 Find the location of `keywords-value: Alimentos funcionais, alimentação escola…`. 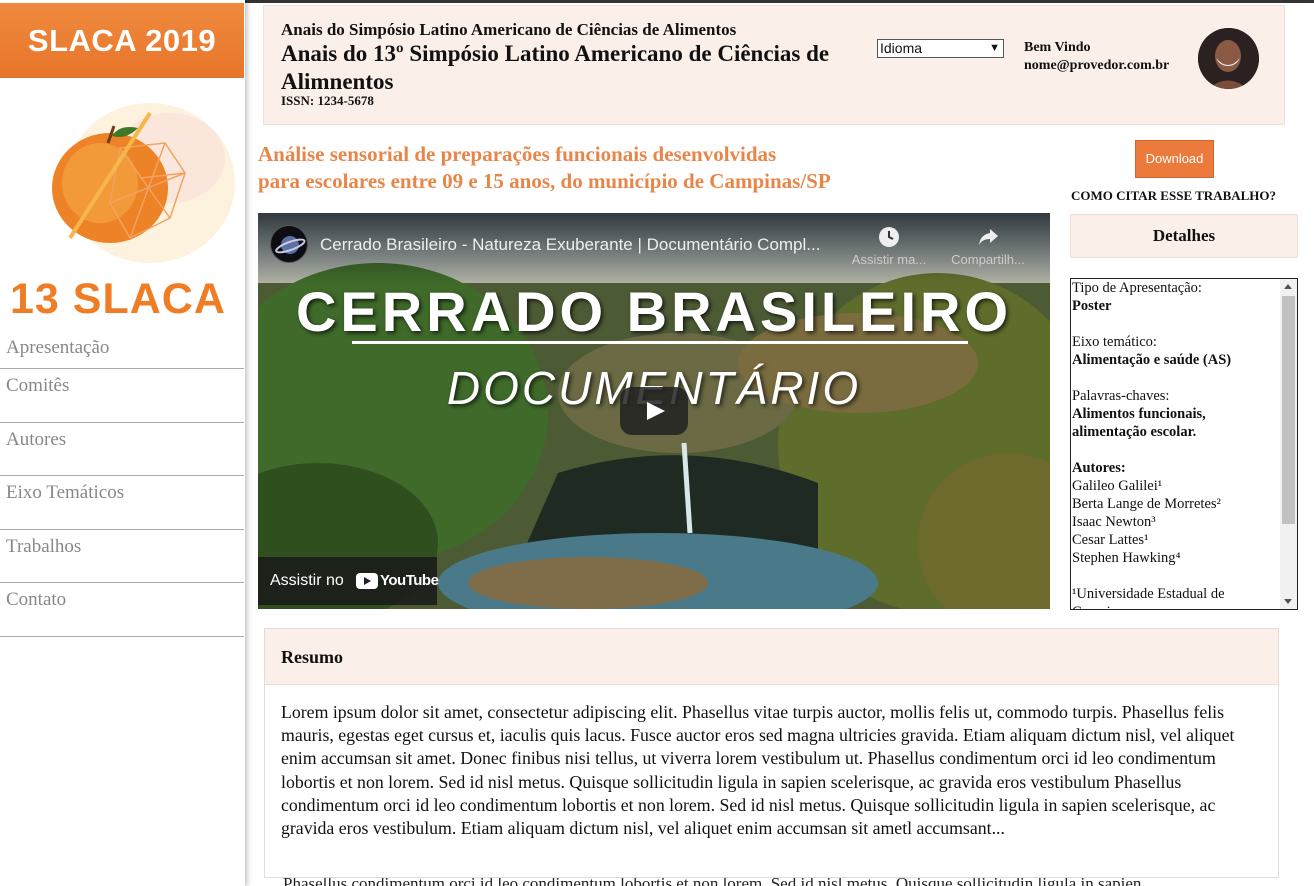

keywords-value: Alimentos funcionais, alimentação escola… is located at coordinates (1139, 423).